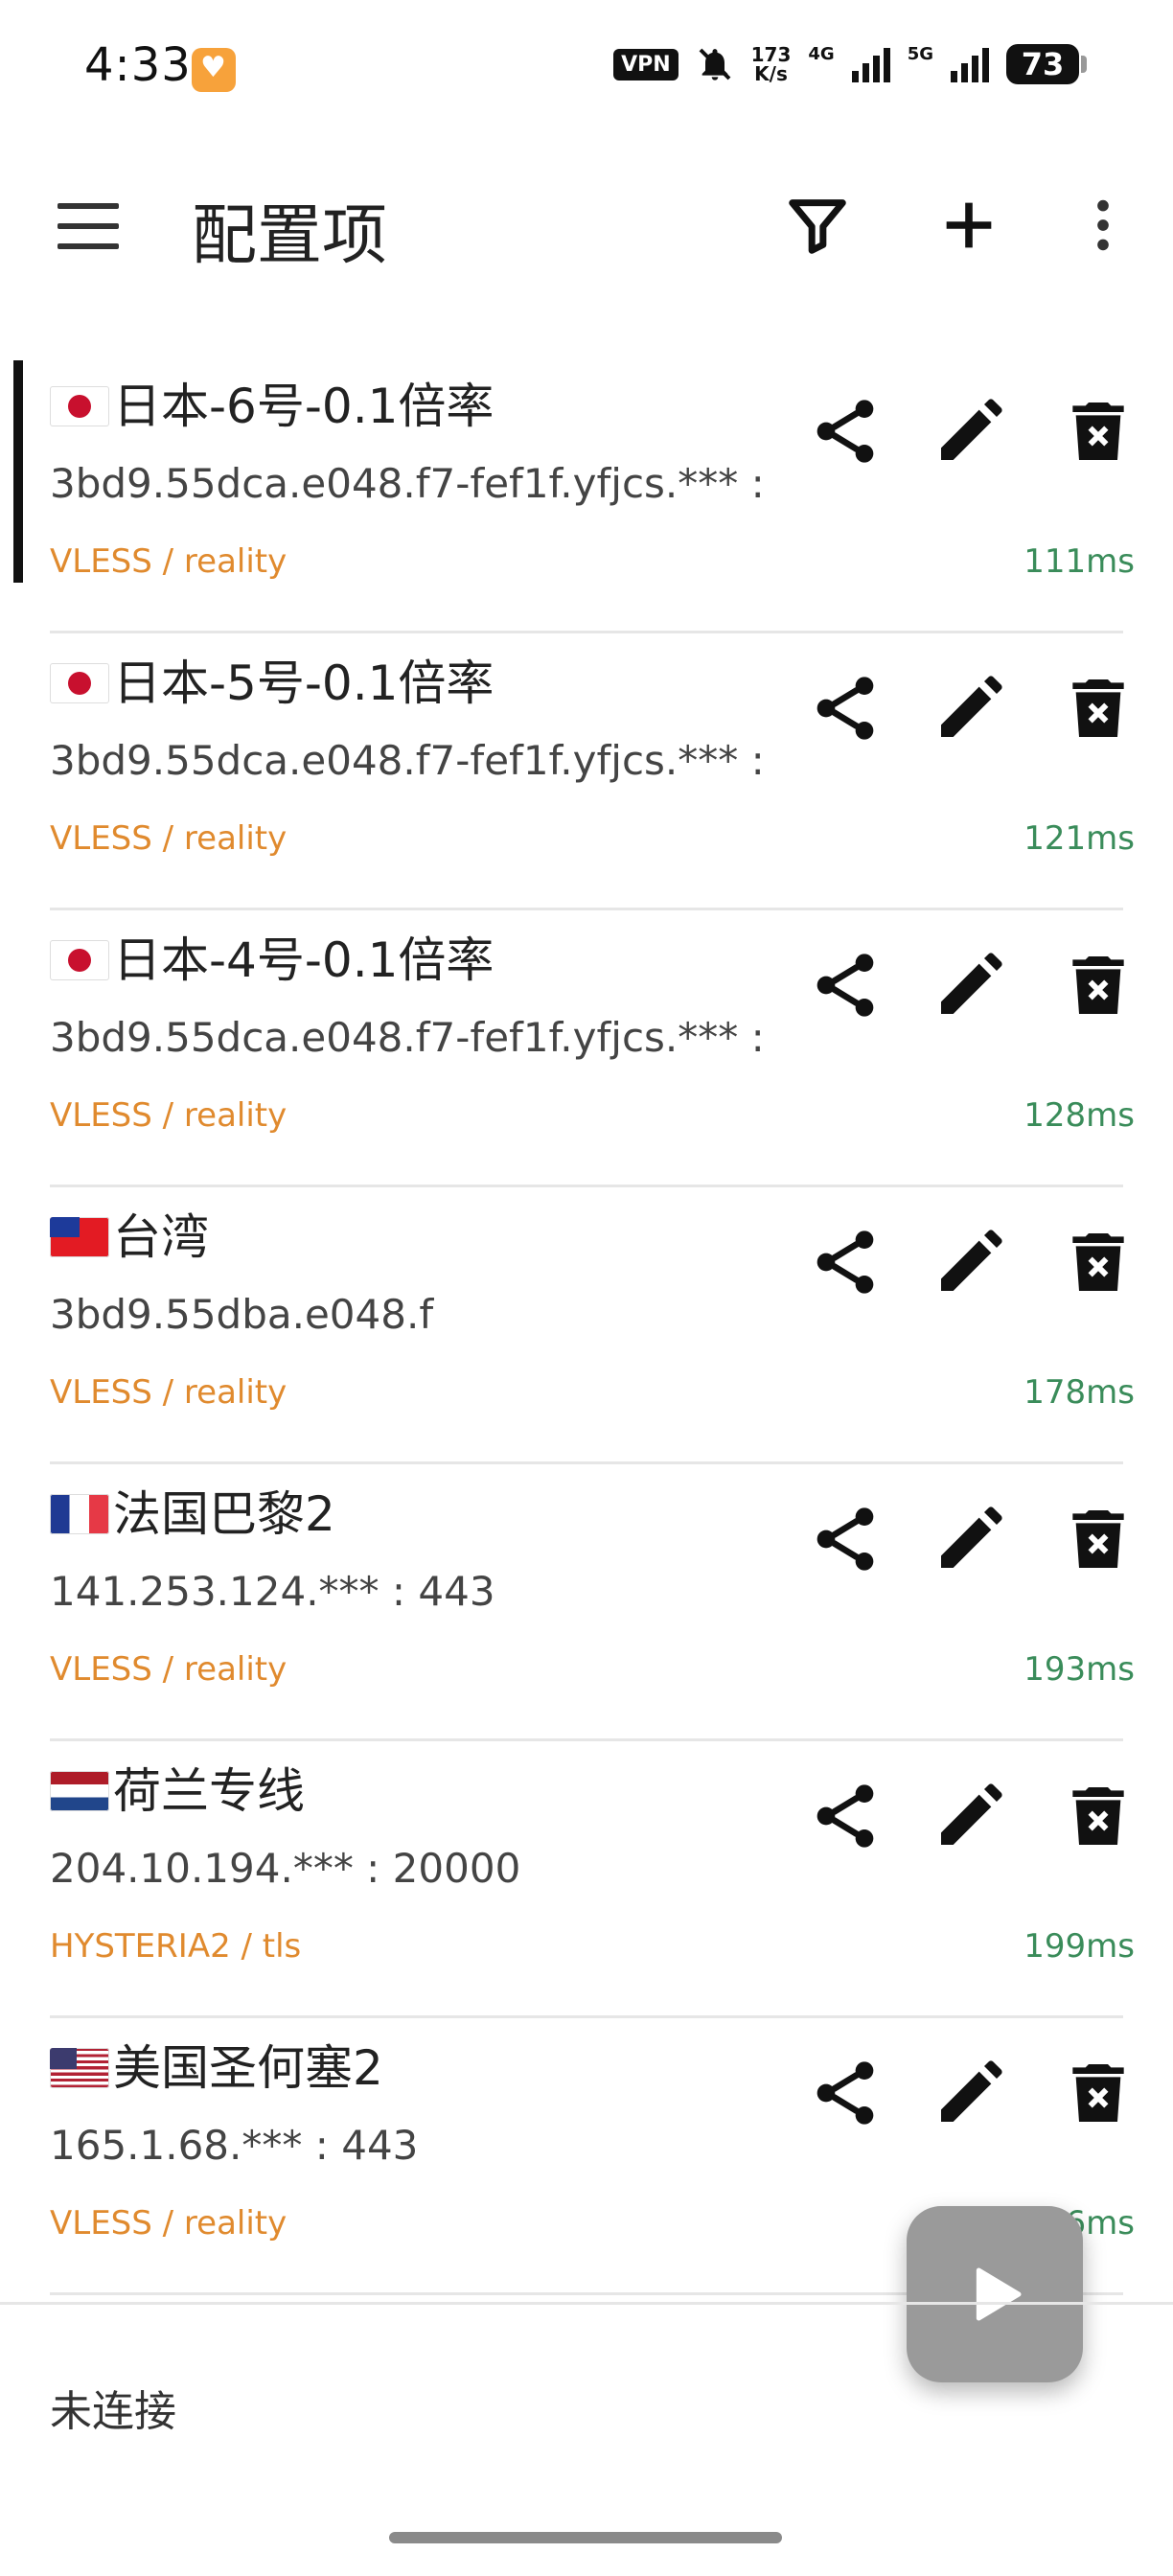 The image size is (1173, 2576). I want to click on network-speed: 173 K/s, so click(771, 64).